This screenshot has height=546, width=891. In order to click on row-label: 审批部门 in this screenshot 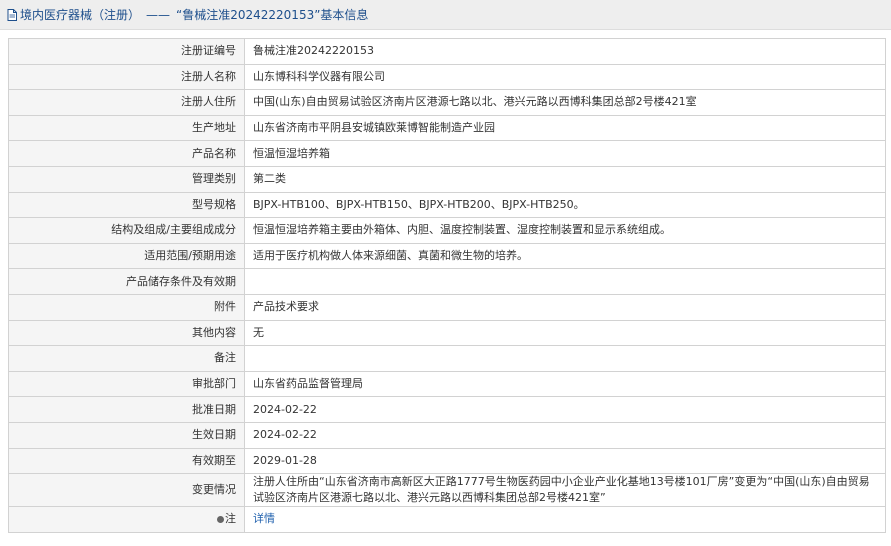, I will do `click(126, 384)`.